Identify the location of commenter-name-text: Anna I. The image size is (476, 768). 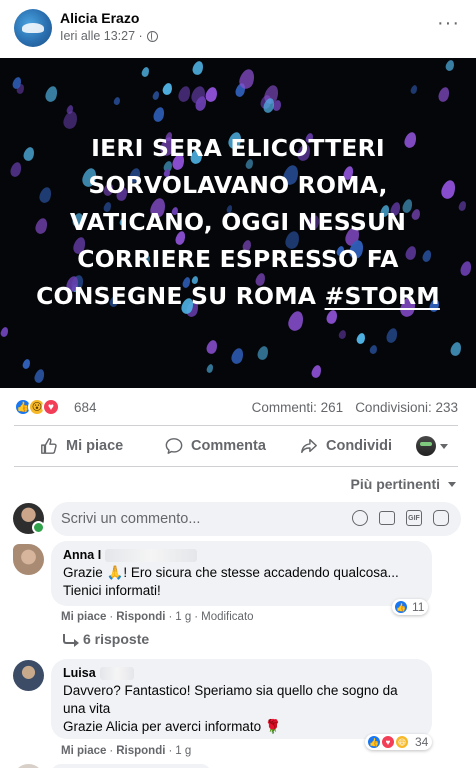
(82, 555).